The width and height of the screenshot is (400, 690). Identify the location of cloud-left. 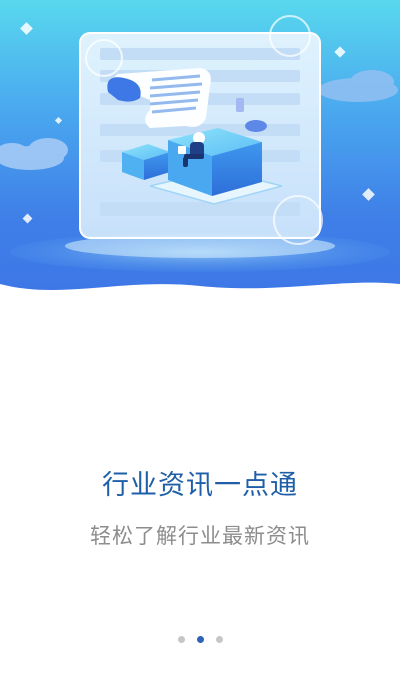
(34, 154).